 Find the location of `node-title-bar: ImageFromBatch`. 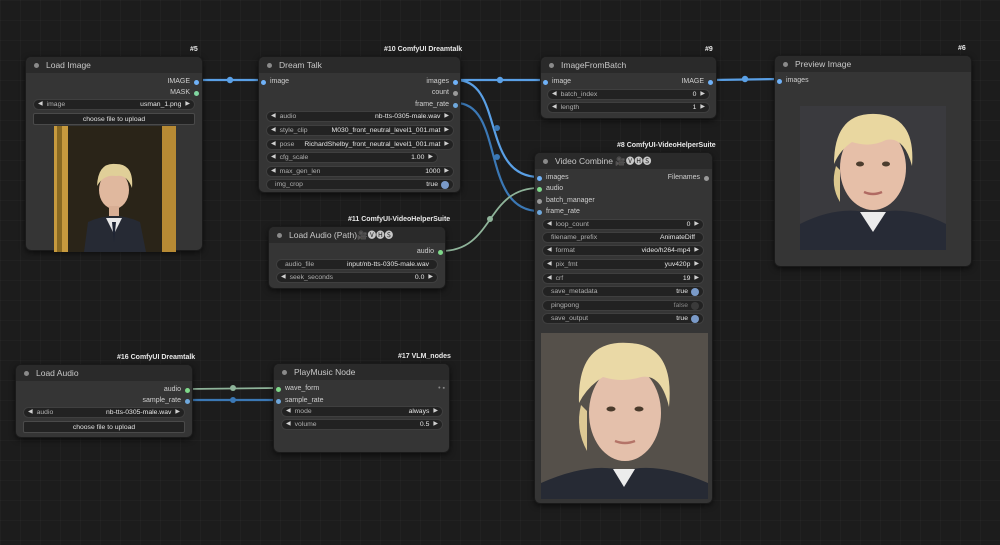

node-title-bar: ImageFromBatch is located at coordinates (628, 65).